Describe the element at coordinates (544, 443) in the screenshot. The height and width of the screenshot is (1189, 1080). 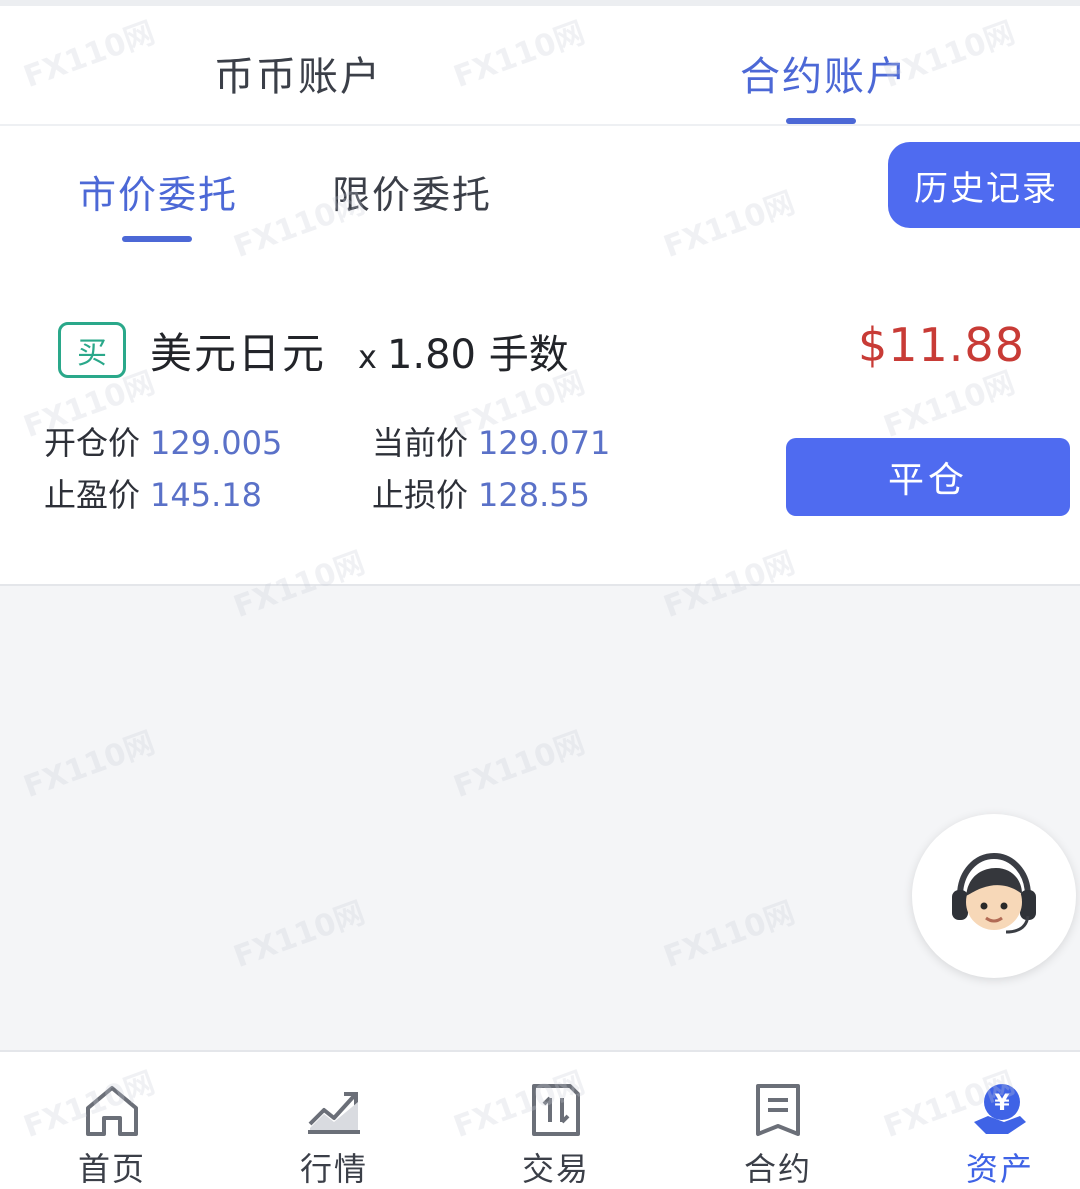
I see `current-price-value: 129.071` at that location.